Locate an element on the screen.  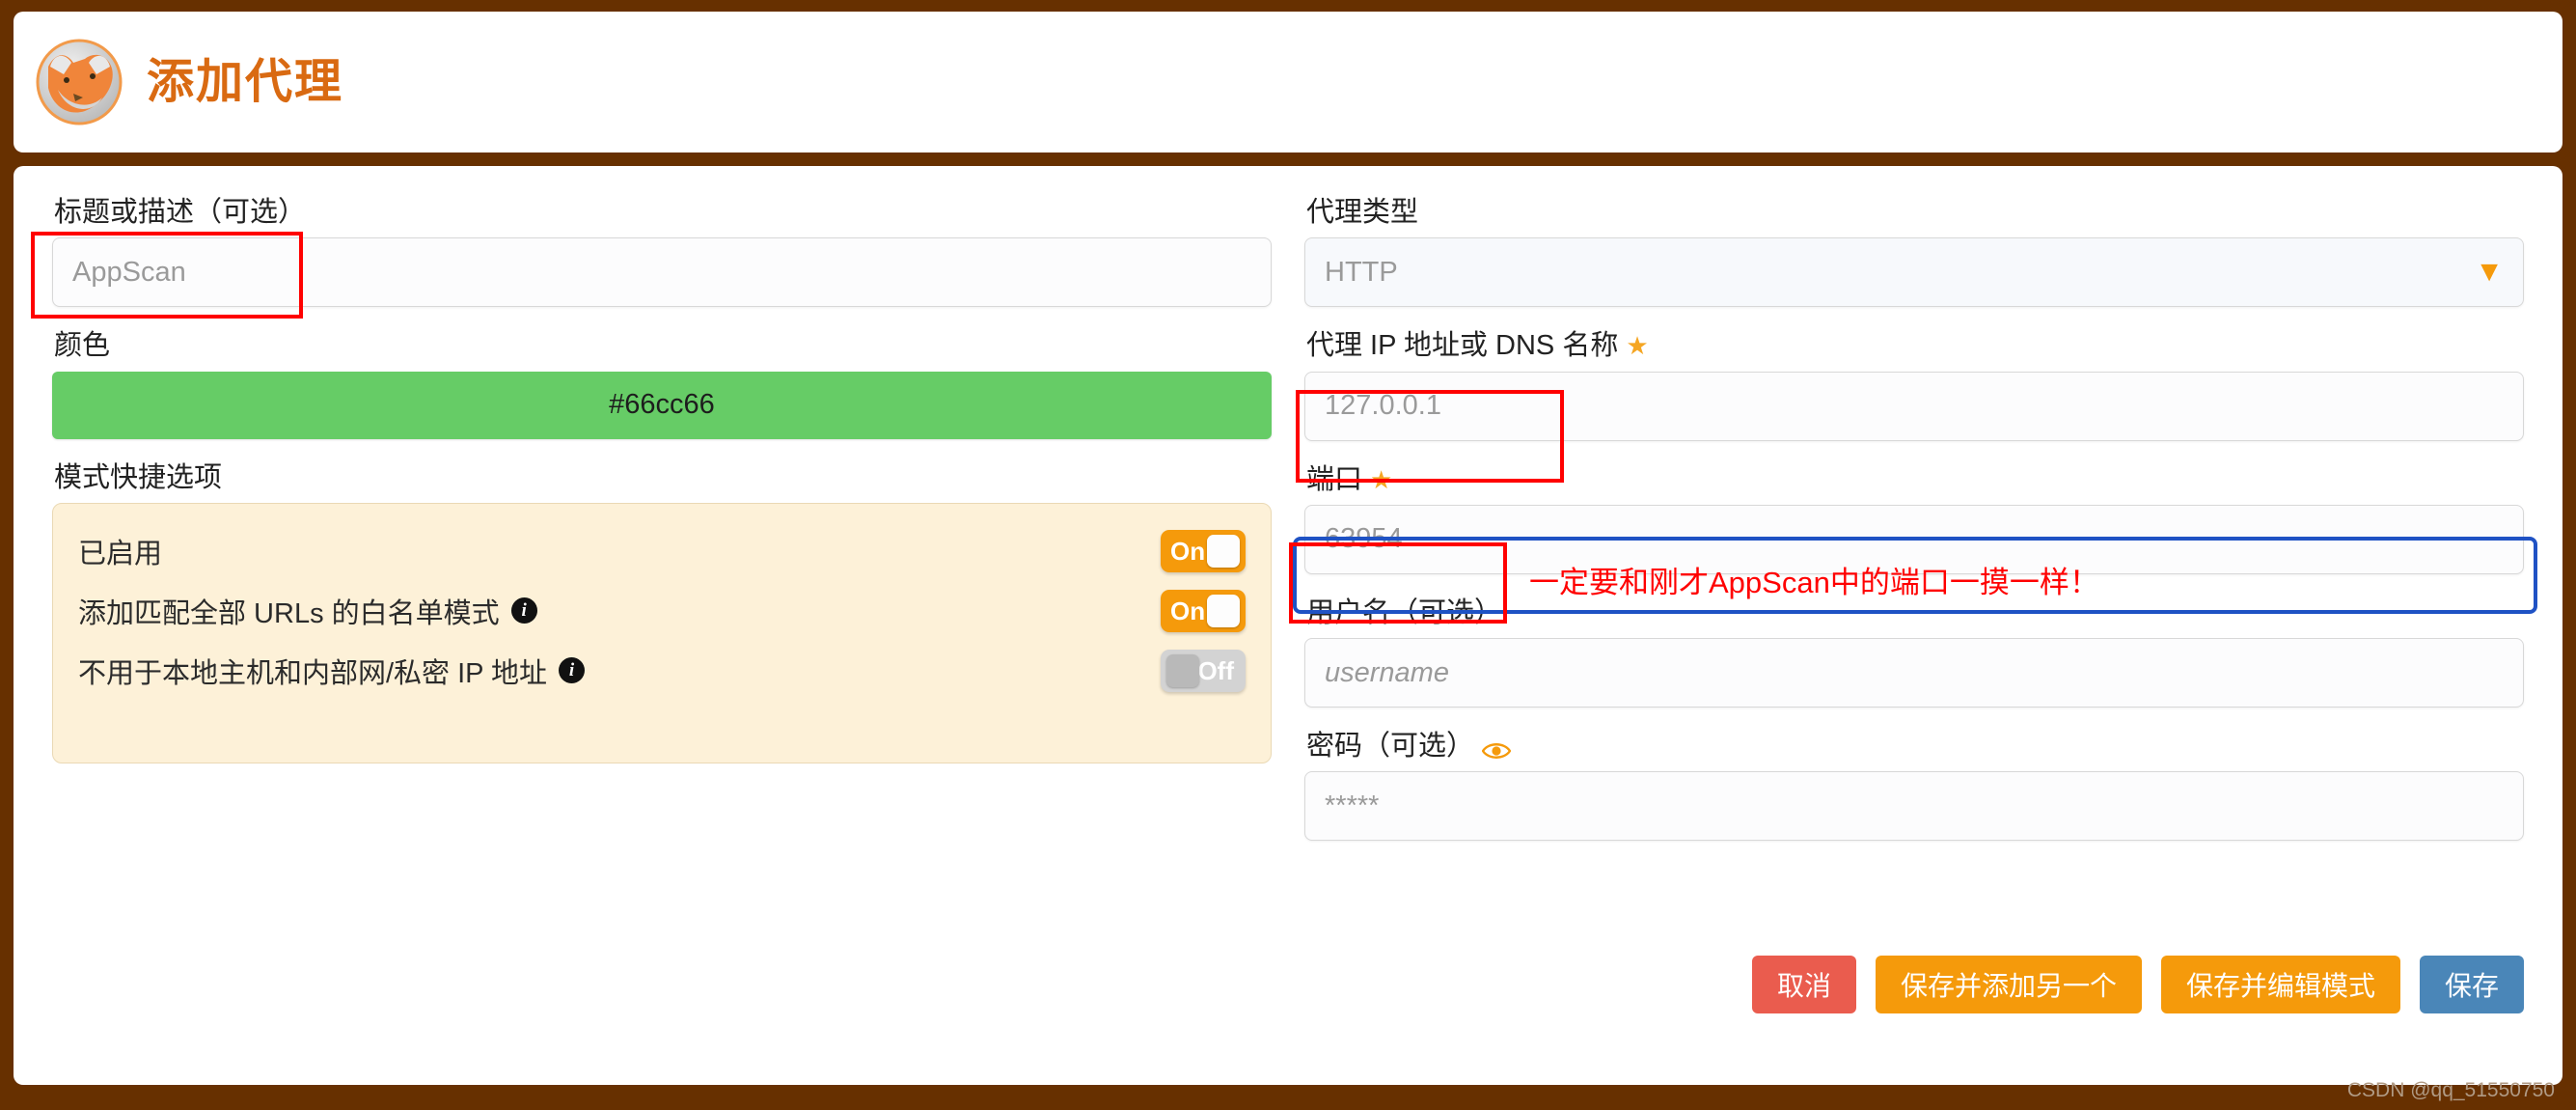
header-panel: 添加代理 is located at coordinates (1288, 83).